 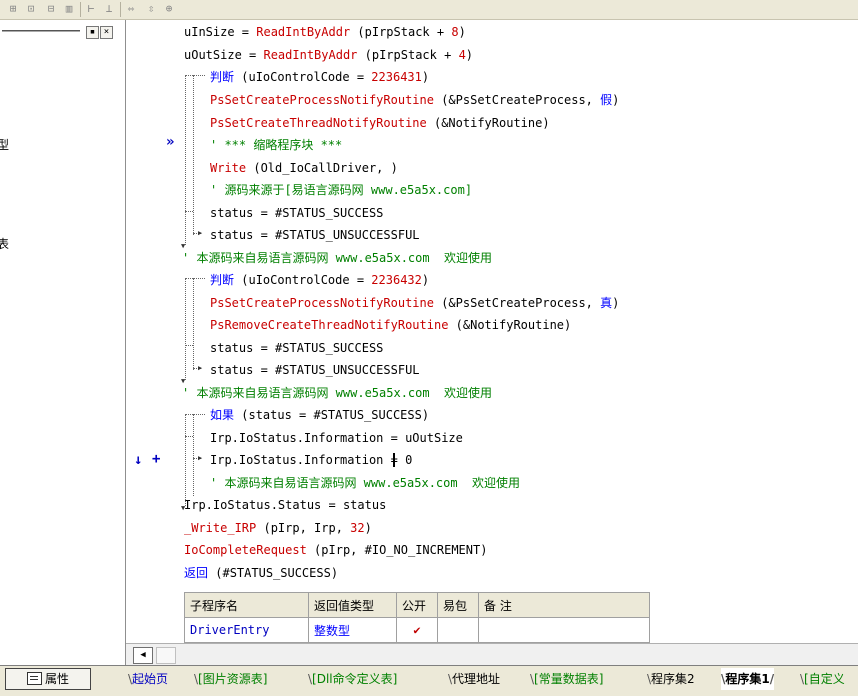 What do you see at coordinates (458, 630) in the screenshot?
I see `package-cell` at bounding box center [458, 630].